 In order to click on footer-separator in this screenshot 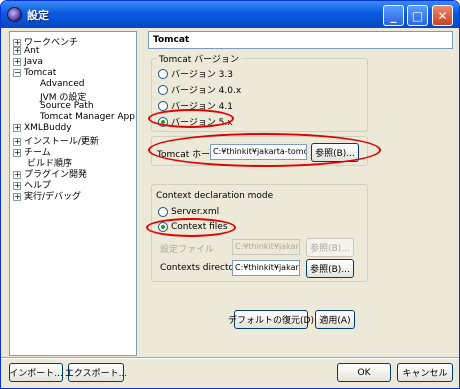, I will do `click(230, 358)`.